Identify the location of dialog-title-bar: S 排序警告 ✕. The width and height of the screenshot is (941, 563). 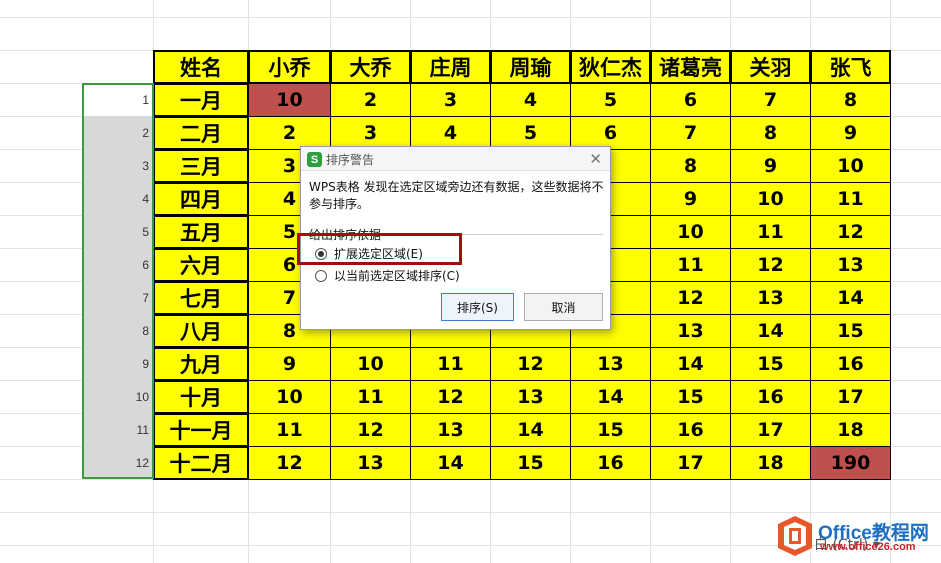
(455, 159).